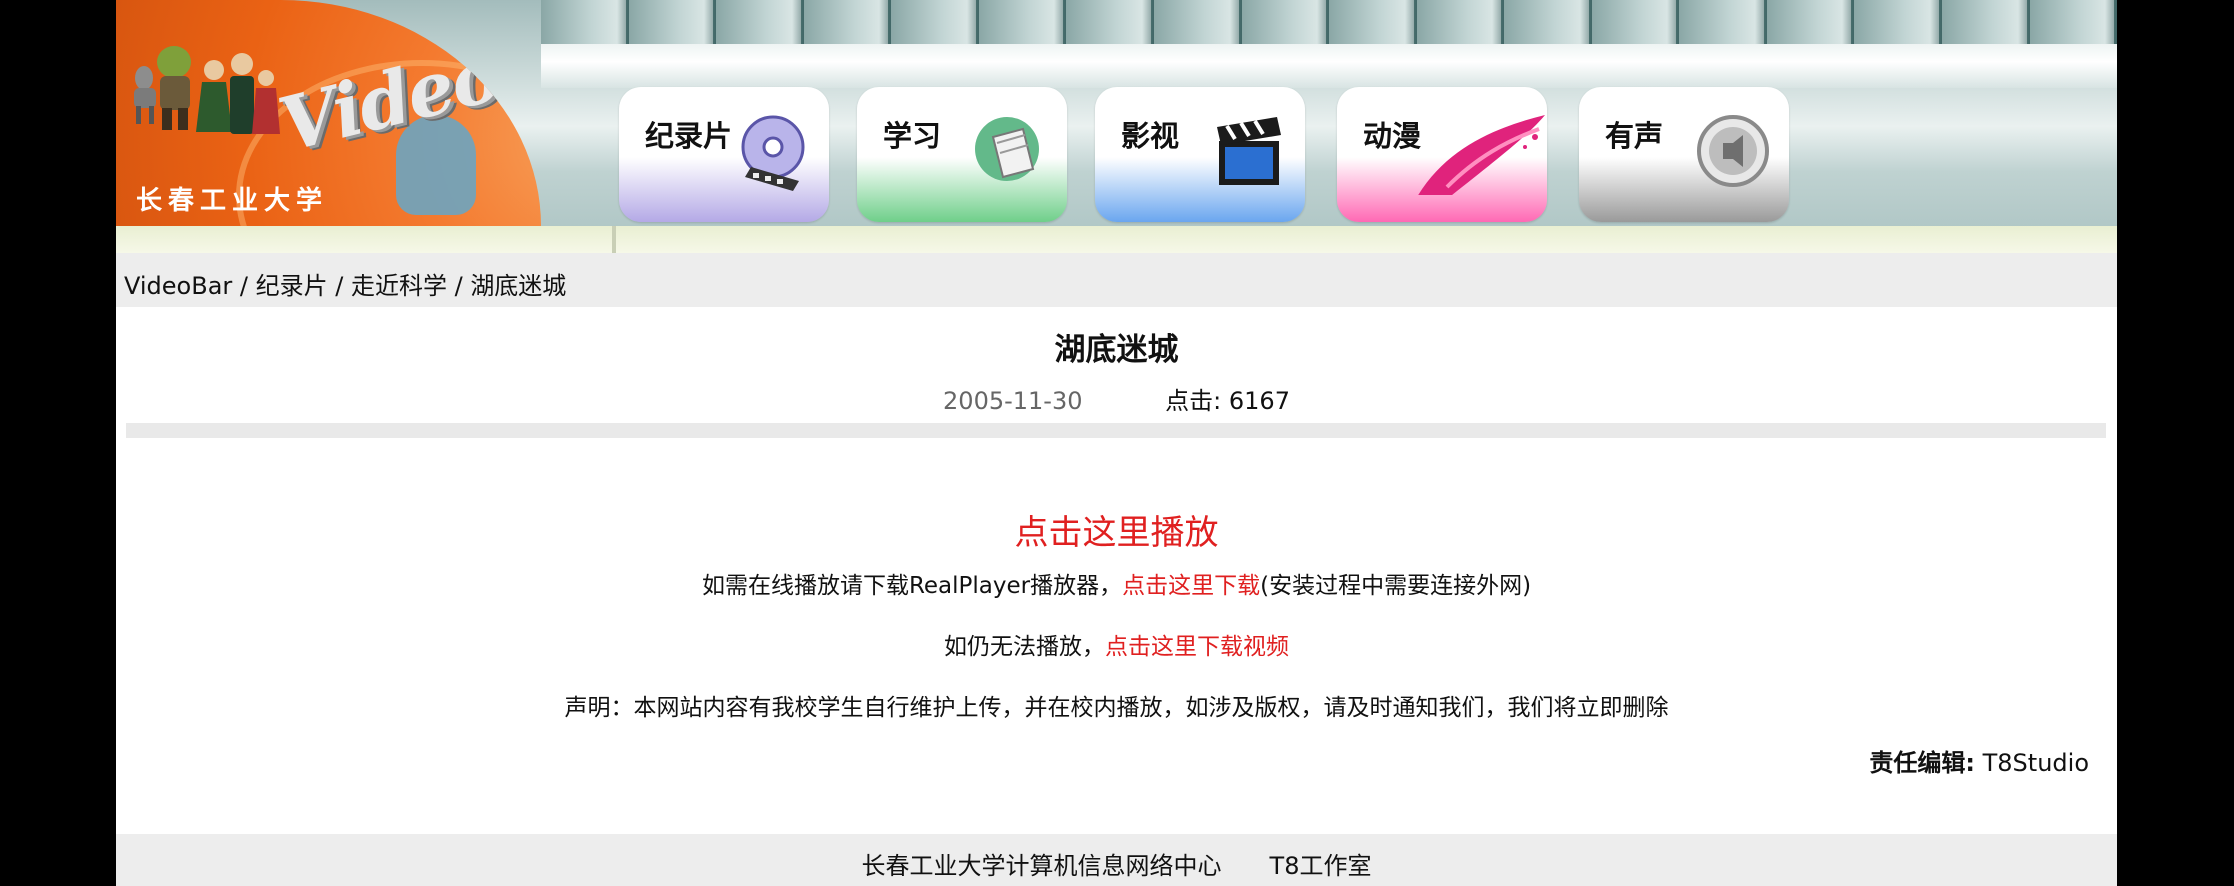 The image size is (2234, 886). I want to click on breadcrumb-item-subcategory: 走近科学, so click(399, 286).